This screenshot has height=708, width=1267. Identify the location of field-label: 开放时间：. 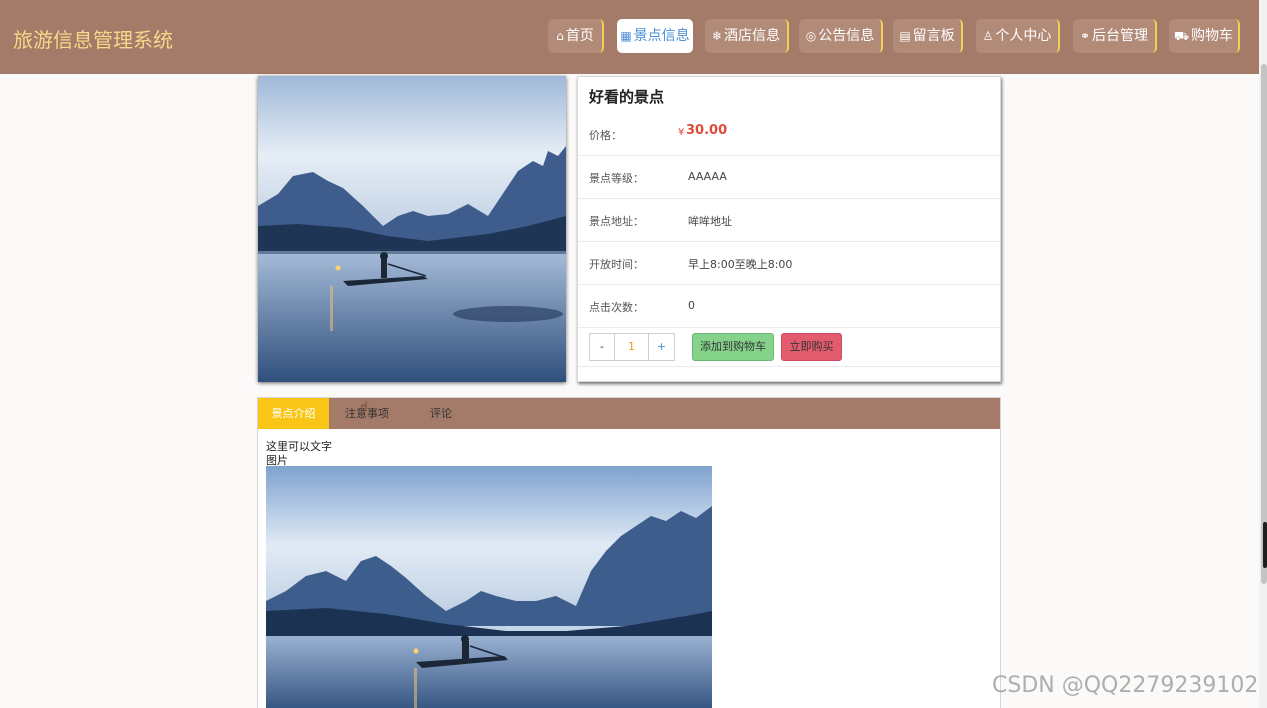
(616, 264).